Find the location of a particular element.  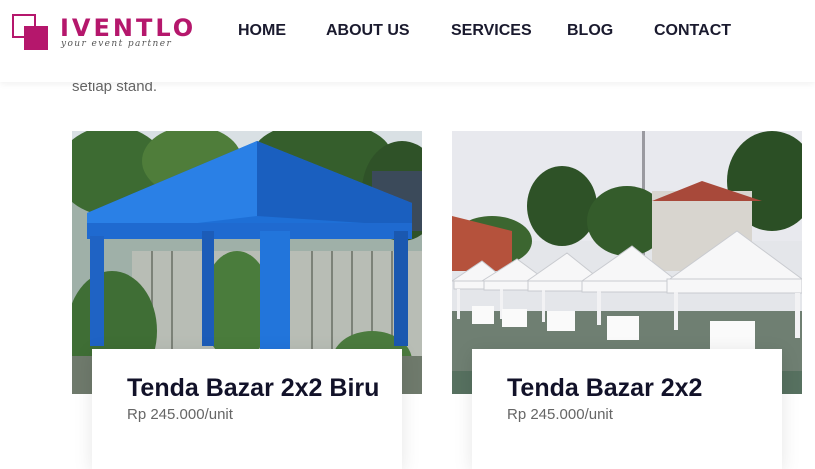

product-title: Tenda Bazar 2x2 Biru is located at coordinates (254, 388).